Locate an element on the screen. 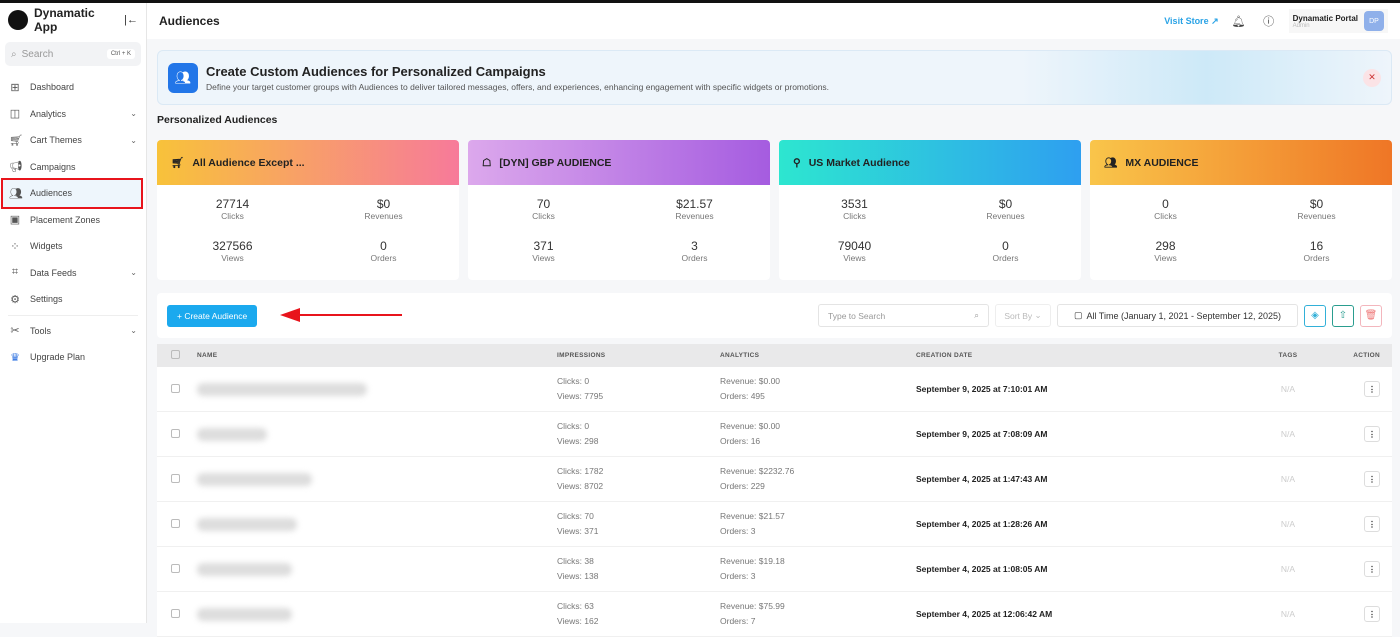 The width and height of the screenshot is (1400, 637). delete-button: 🗑︎ is located at coordinates (1371, 315).